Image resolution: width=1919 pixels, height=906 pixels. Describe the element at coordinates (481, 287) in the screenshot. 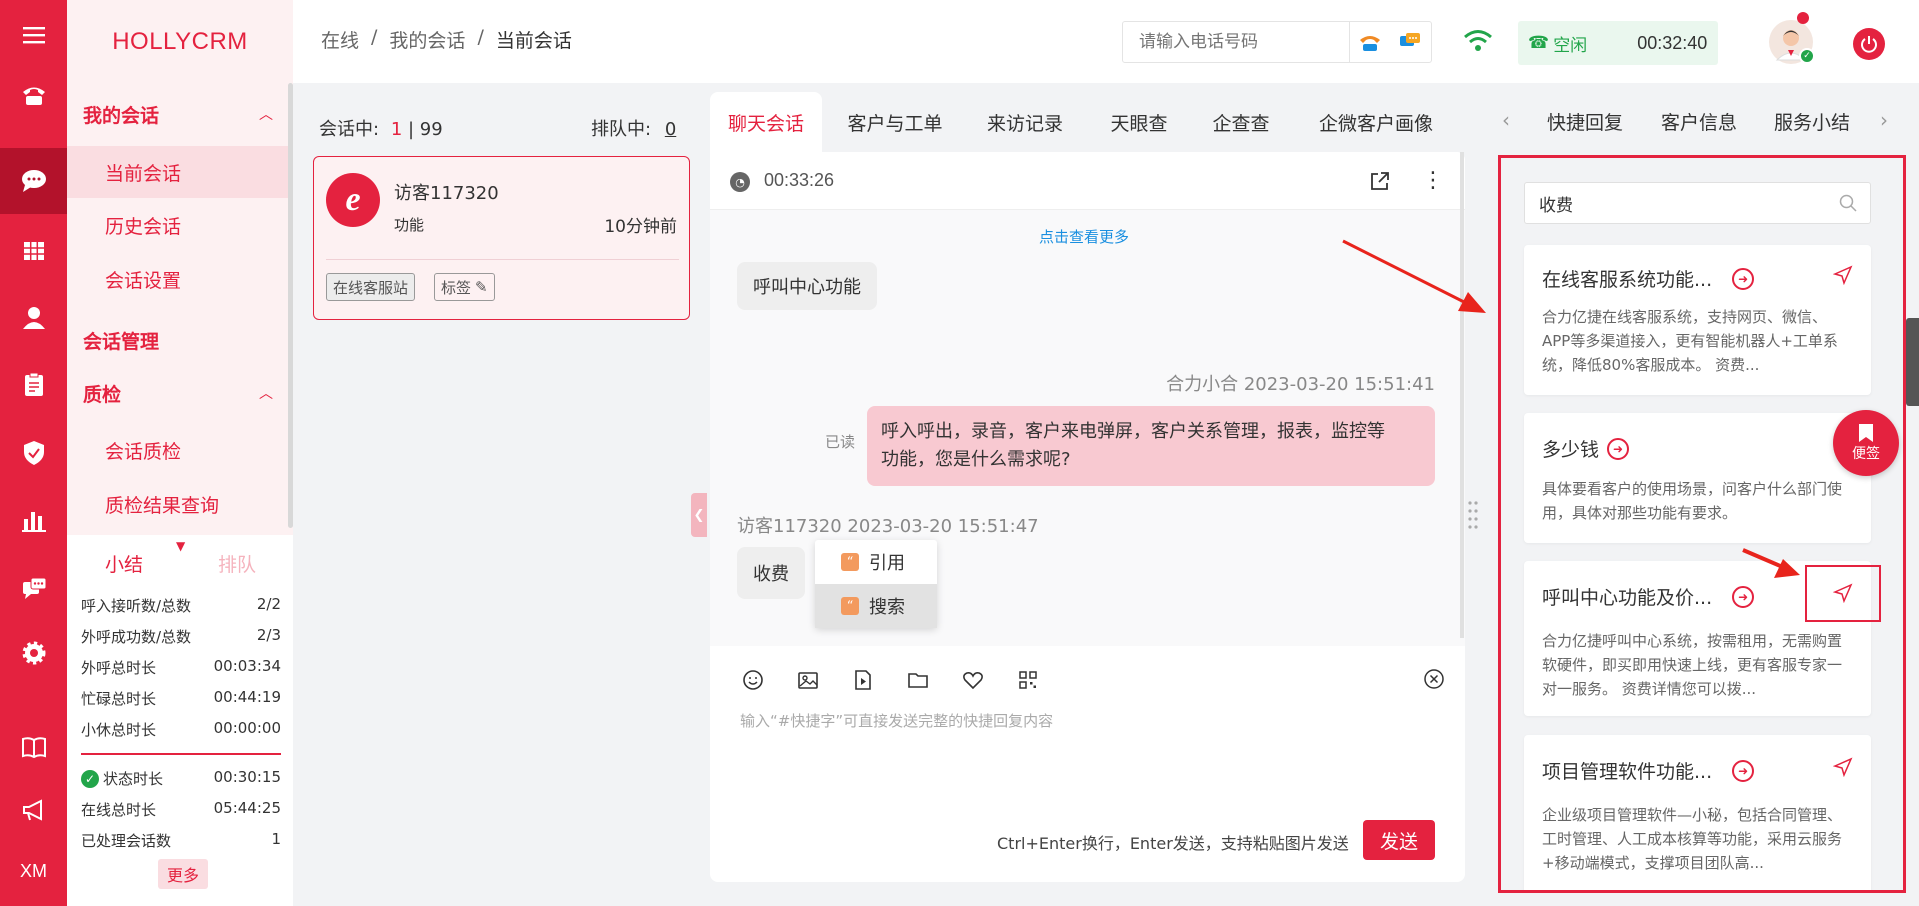

I see `pencil-icon: ✎` at that location.